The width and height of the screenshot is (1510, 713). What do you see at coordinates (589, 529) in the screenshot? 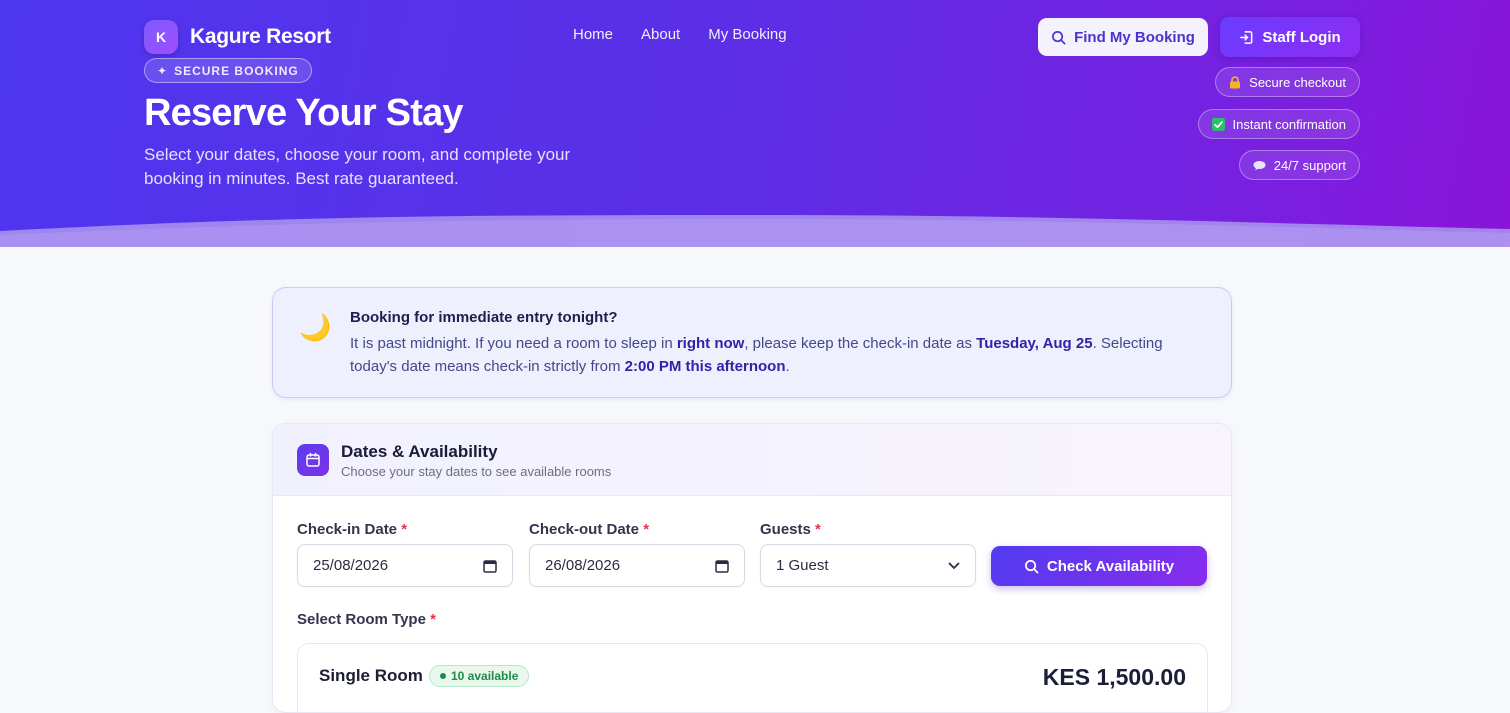
I see `checkout-label: Check-out Date *` at bounding box center [589, 529].